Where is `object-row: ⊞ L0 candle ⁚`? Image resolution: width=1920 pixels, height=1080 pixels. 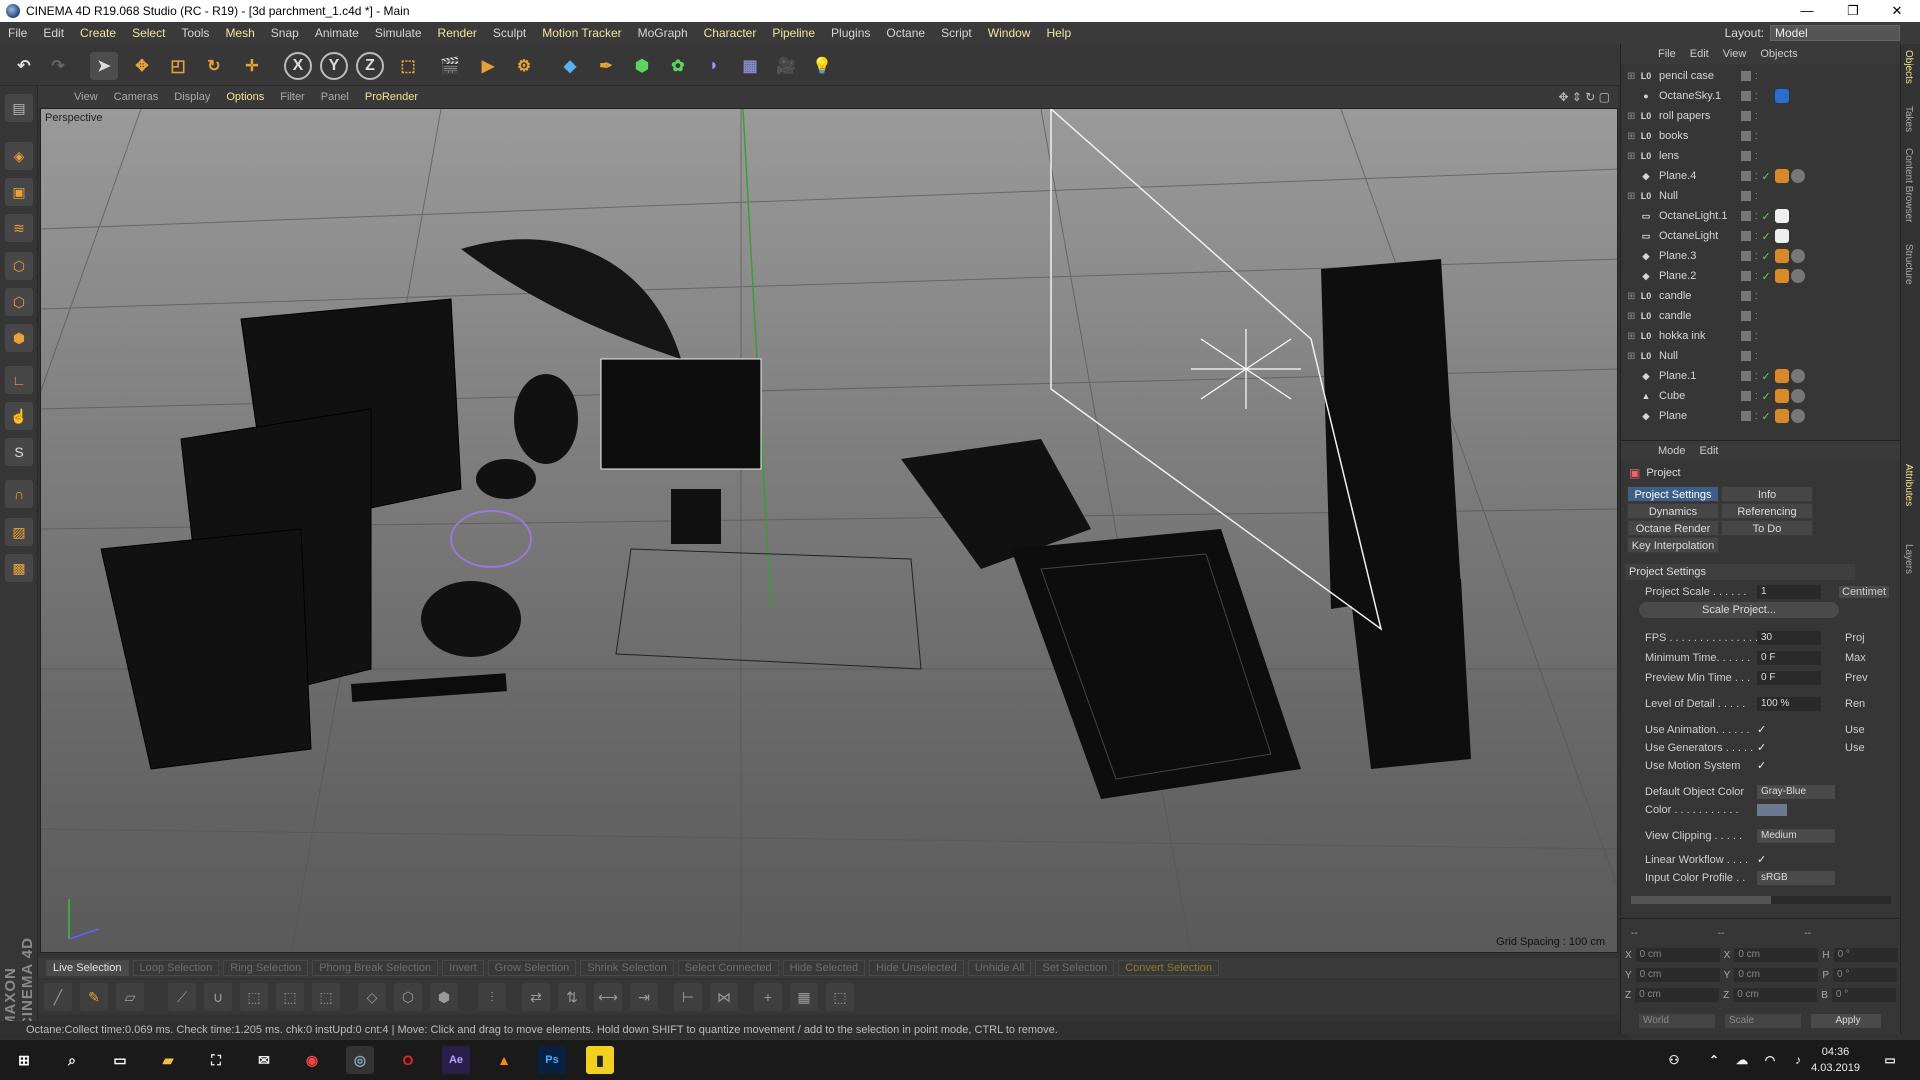 object-row: ⊞ L0 candle ⁚ is located at coordinates (1761, 316).